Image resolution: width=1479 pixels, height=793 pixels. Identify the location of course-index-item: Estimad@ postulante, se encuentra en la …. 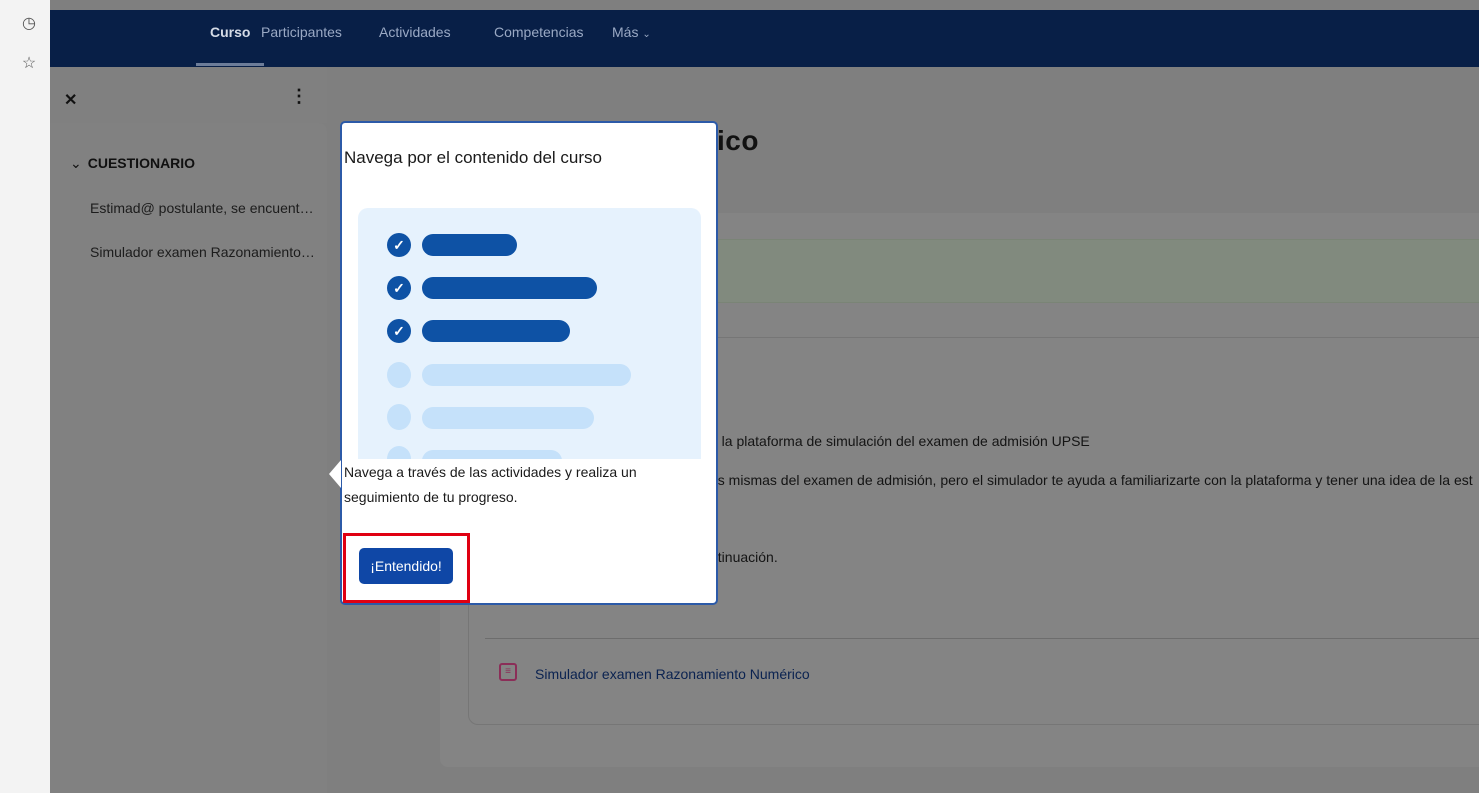
(202, 208).